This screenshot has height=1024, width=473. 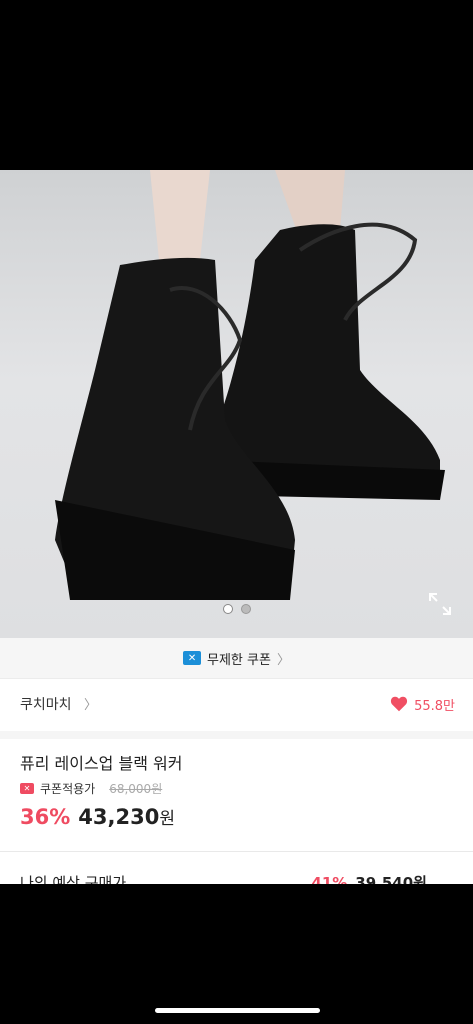 I want to click on sale-price: 43,230원, so click(x=126, y=816).